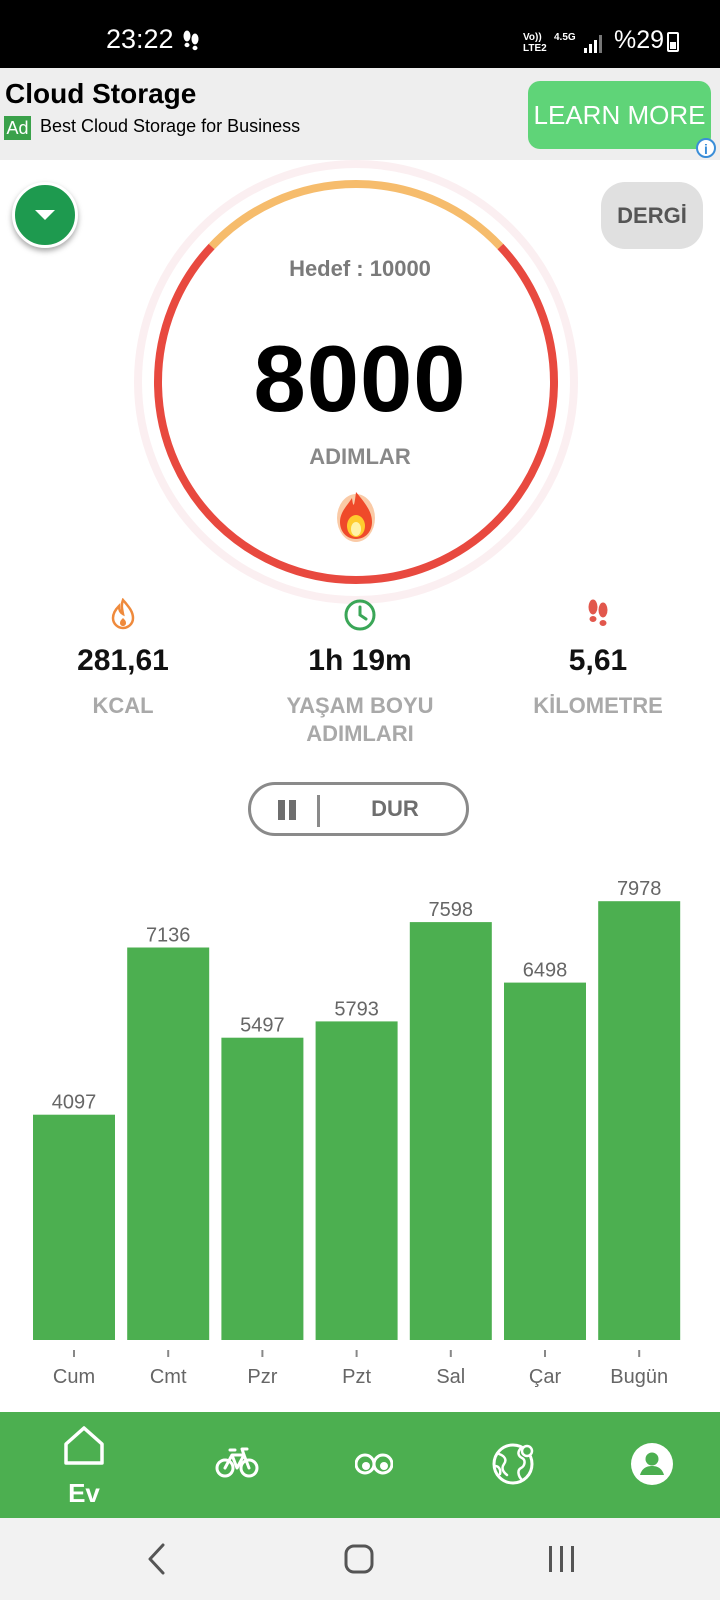 The image size is (720, 1600). I want to click on stat-value: 5,61, so click(598, 660).